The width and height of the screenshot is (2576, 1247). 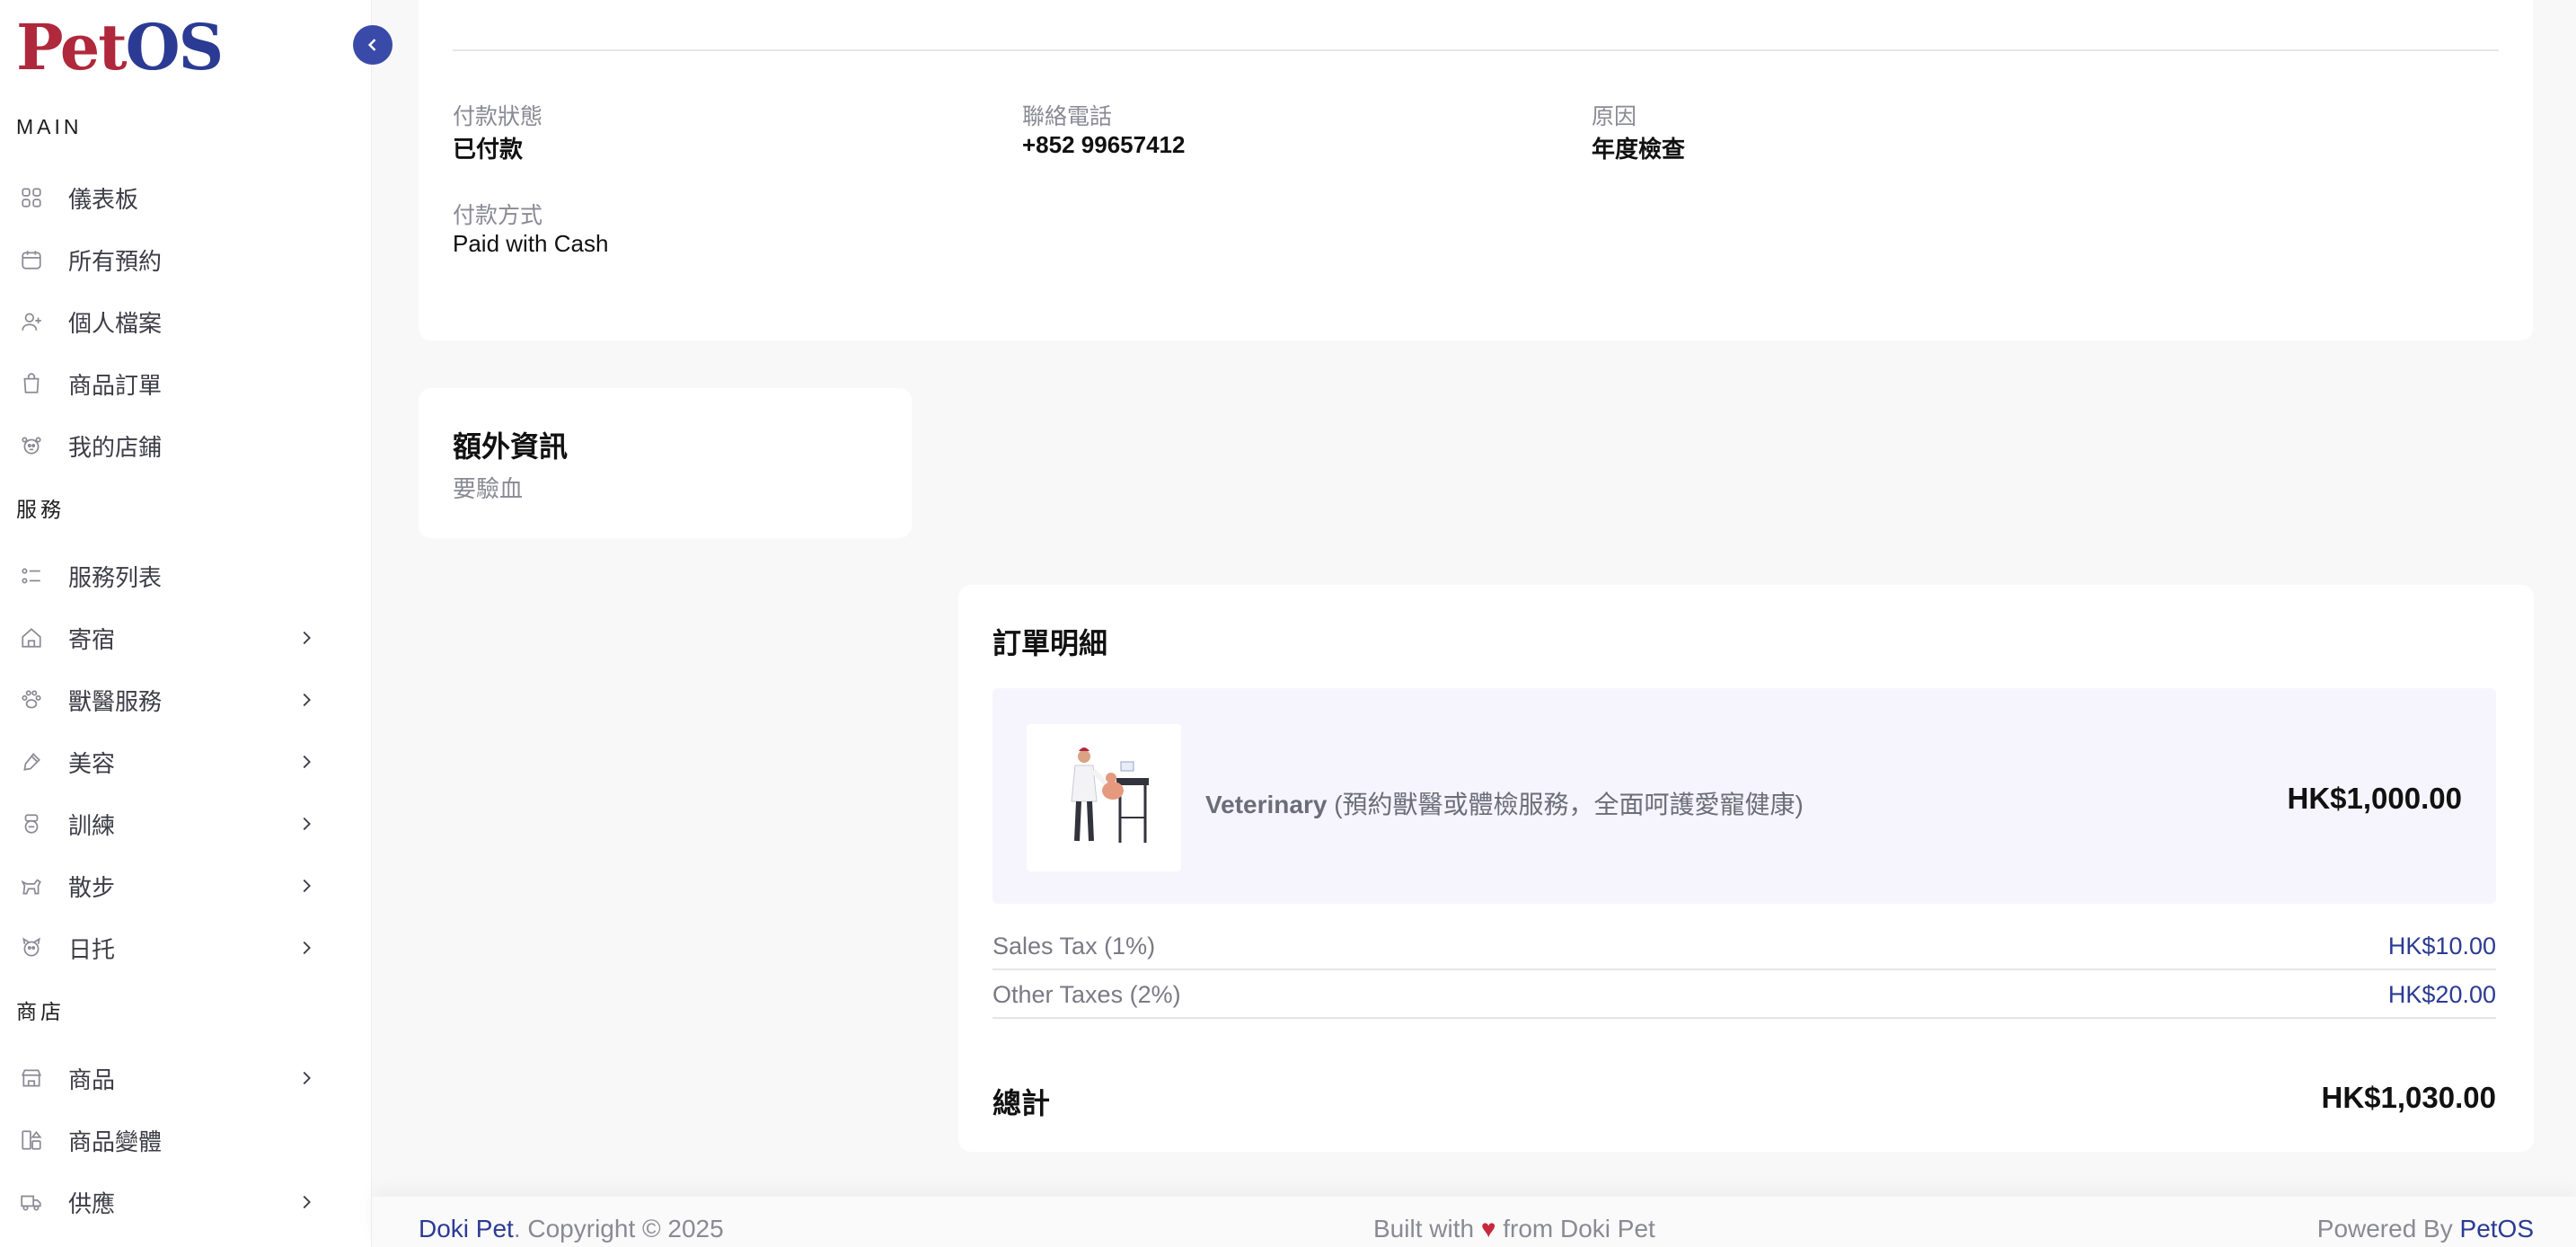 What do you see at coordinates (115, 1141) in the screenshot?
I see `sidebar-item-label: 商品變體` at bounding box center [115, 1141].